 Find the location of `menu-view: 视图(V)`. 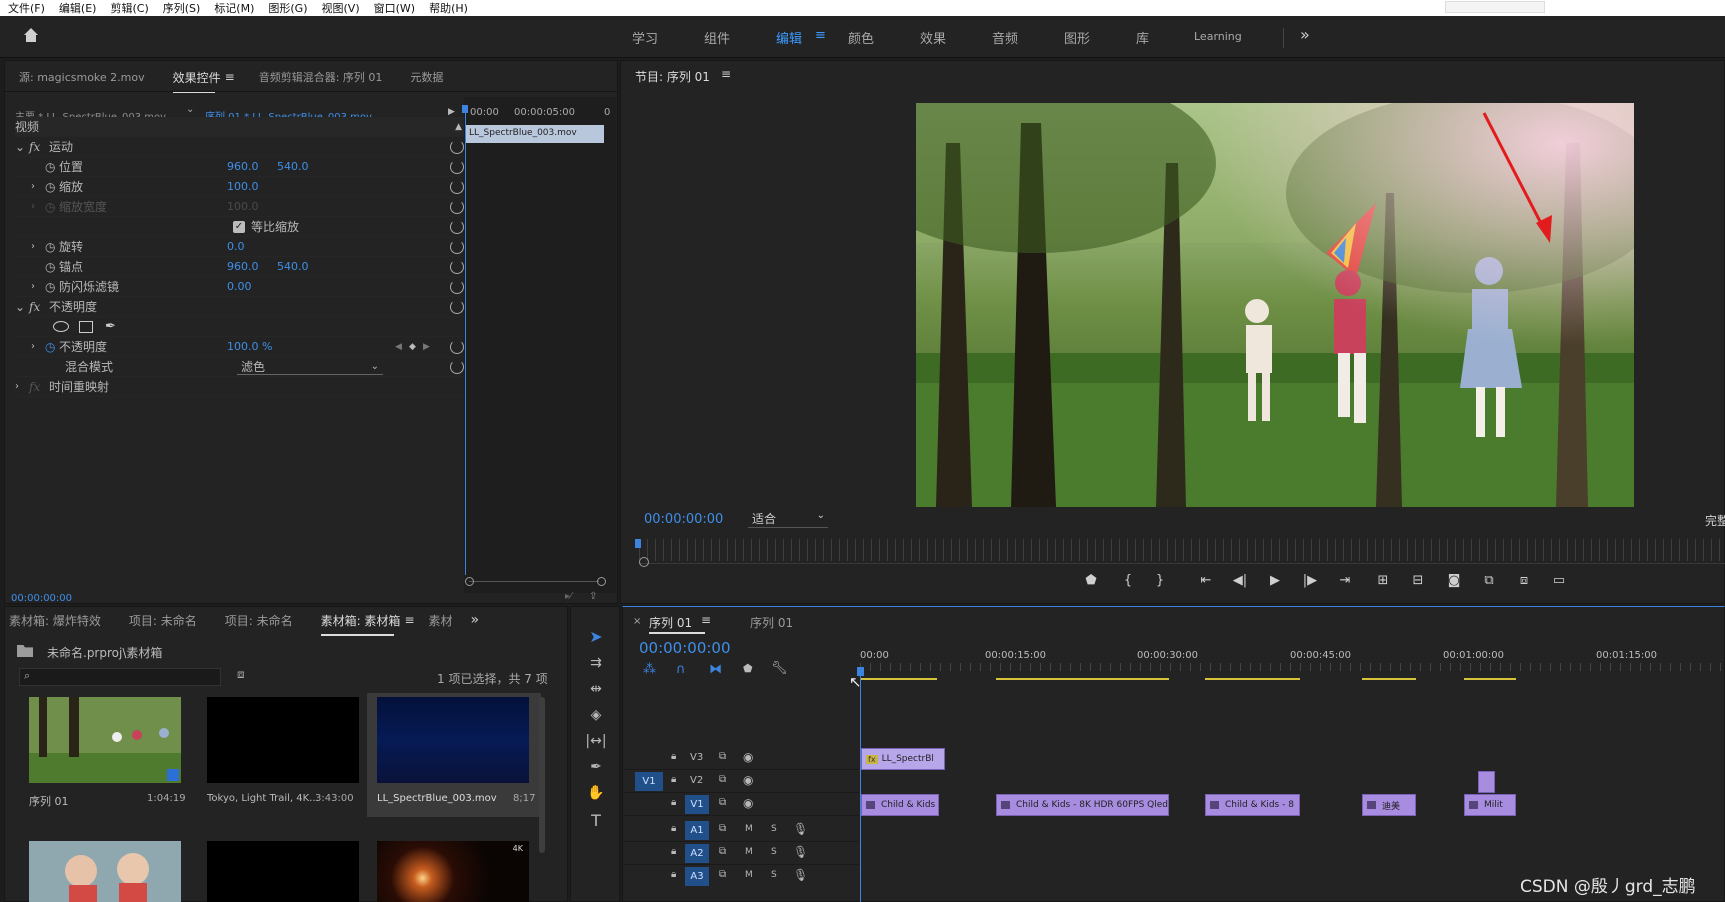

menu-view: 视图(V) is located at coordinates (341, 8).